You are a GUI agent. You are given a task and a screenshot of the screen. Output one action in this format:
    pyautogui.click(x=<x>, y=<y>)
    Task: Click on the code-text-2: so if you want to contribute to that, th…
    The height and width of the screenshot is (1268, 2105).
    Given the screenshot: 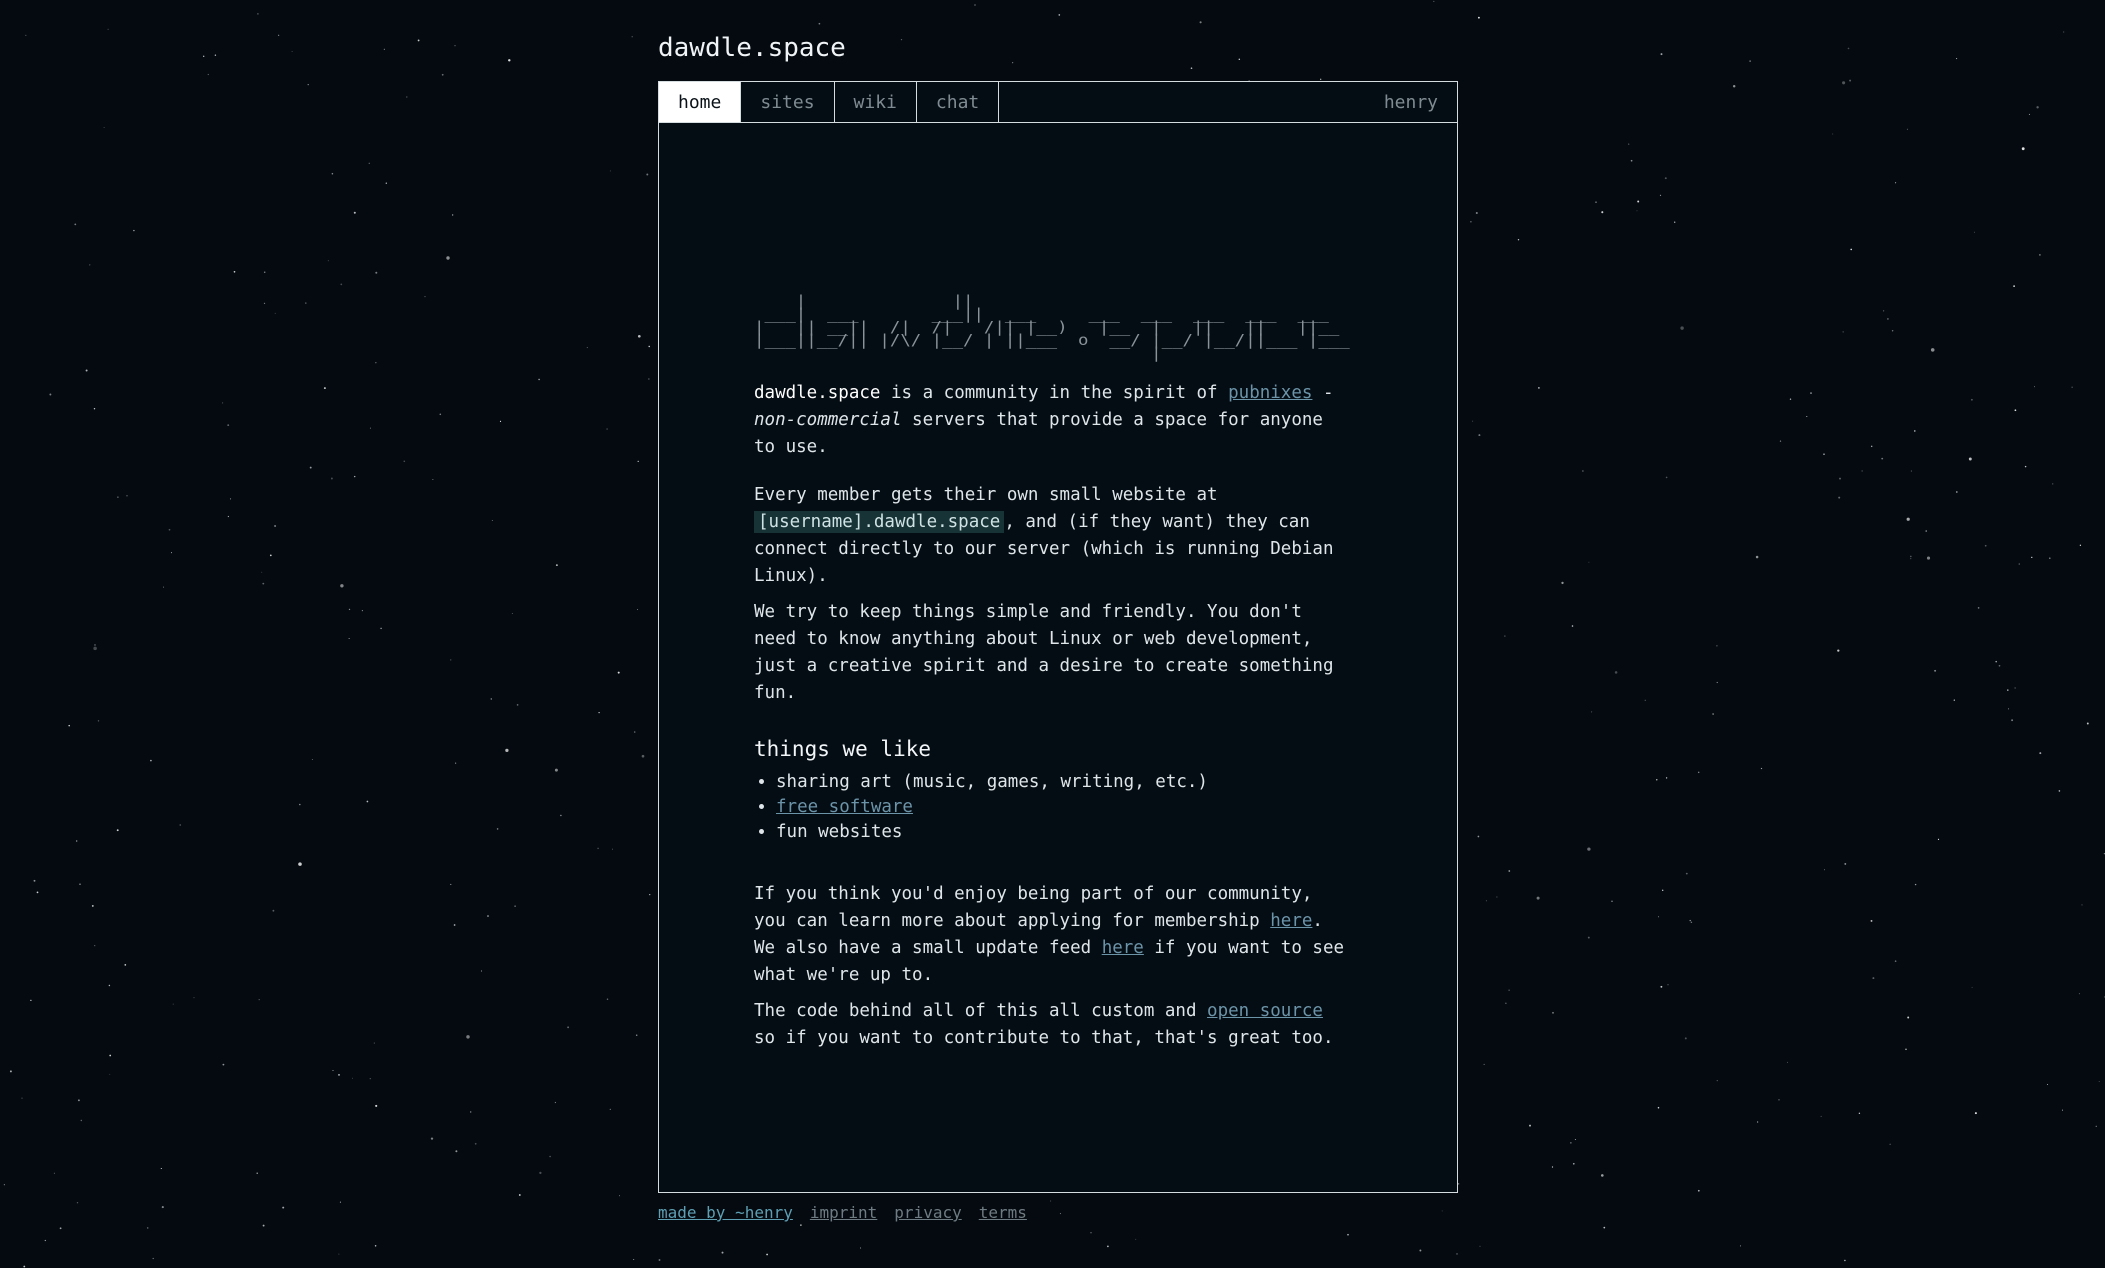 What is the action you would take?
    pyautogui.click(x=1044, y=1038)
    